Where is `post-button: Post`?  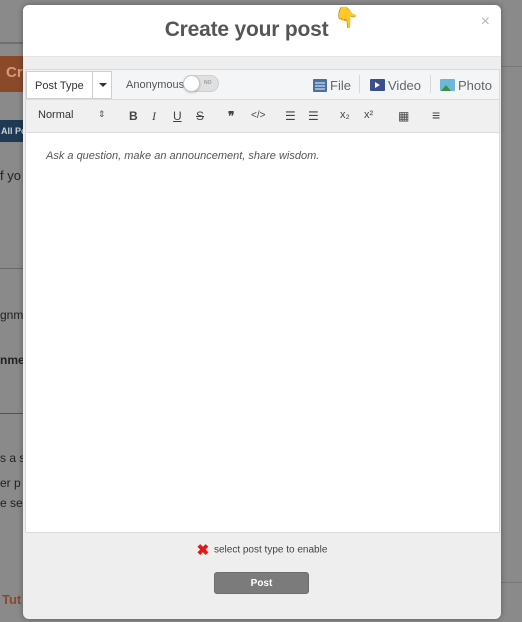 post-button: Post is located at coordinates (261, 583).